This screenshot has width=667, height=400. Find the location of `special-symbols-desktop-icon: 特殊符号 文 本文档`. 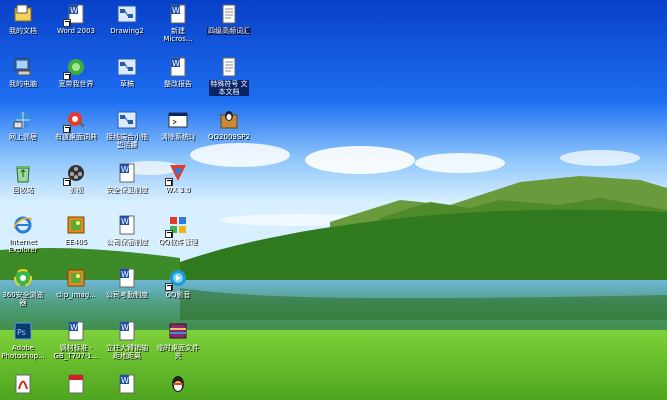

special-symbols-desktop-icon: 特殊符号 文 本文档 is located at coordinates (229, 76).